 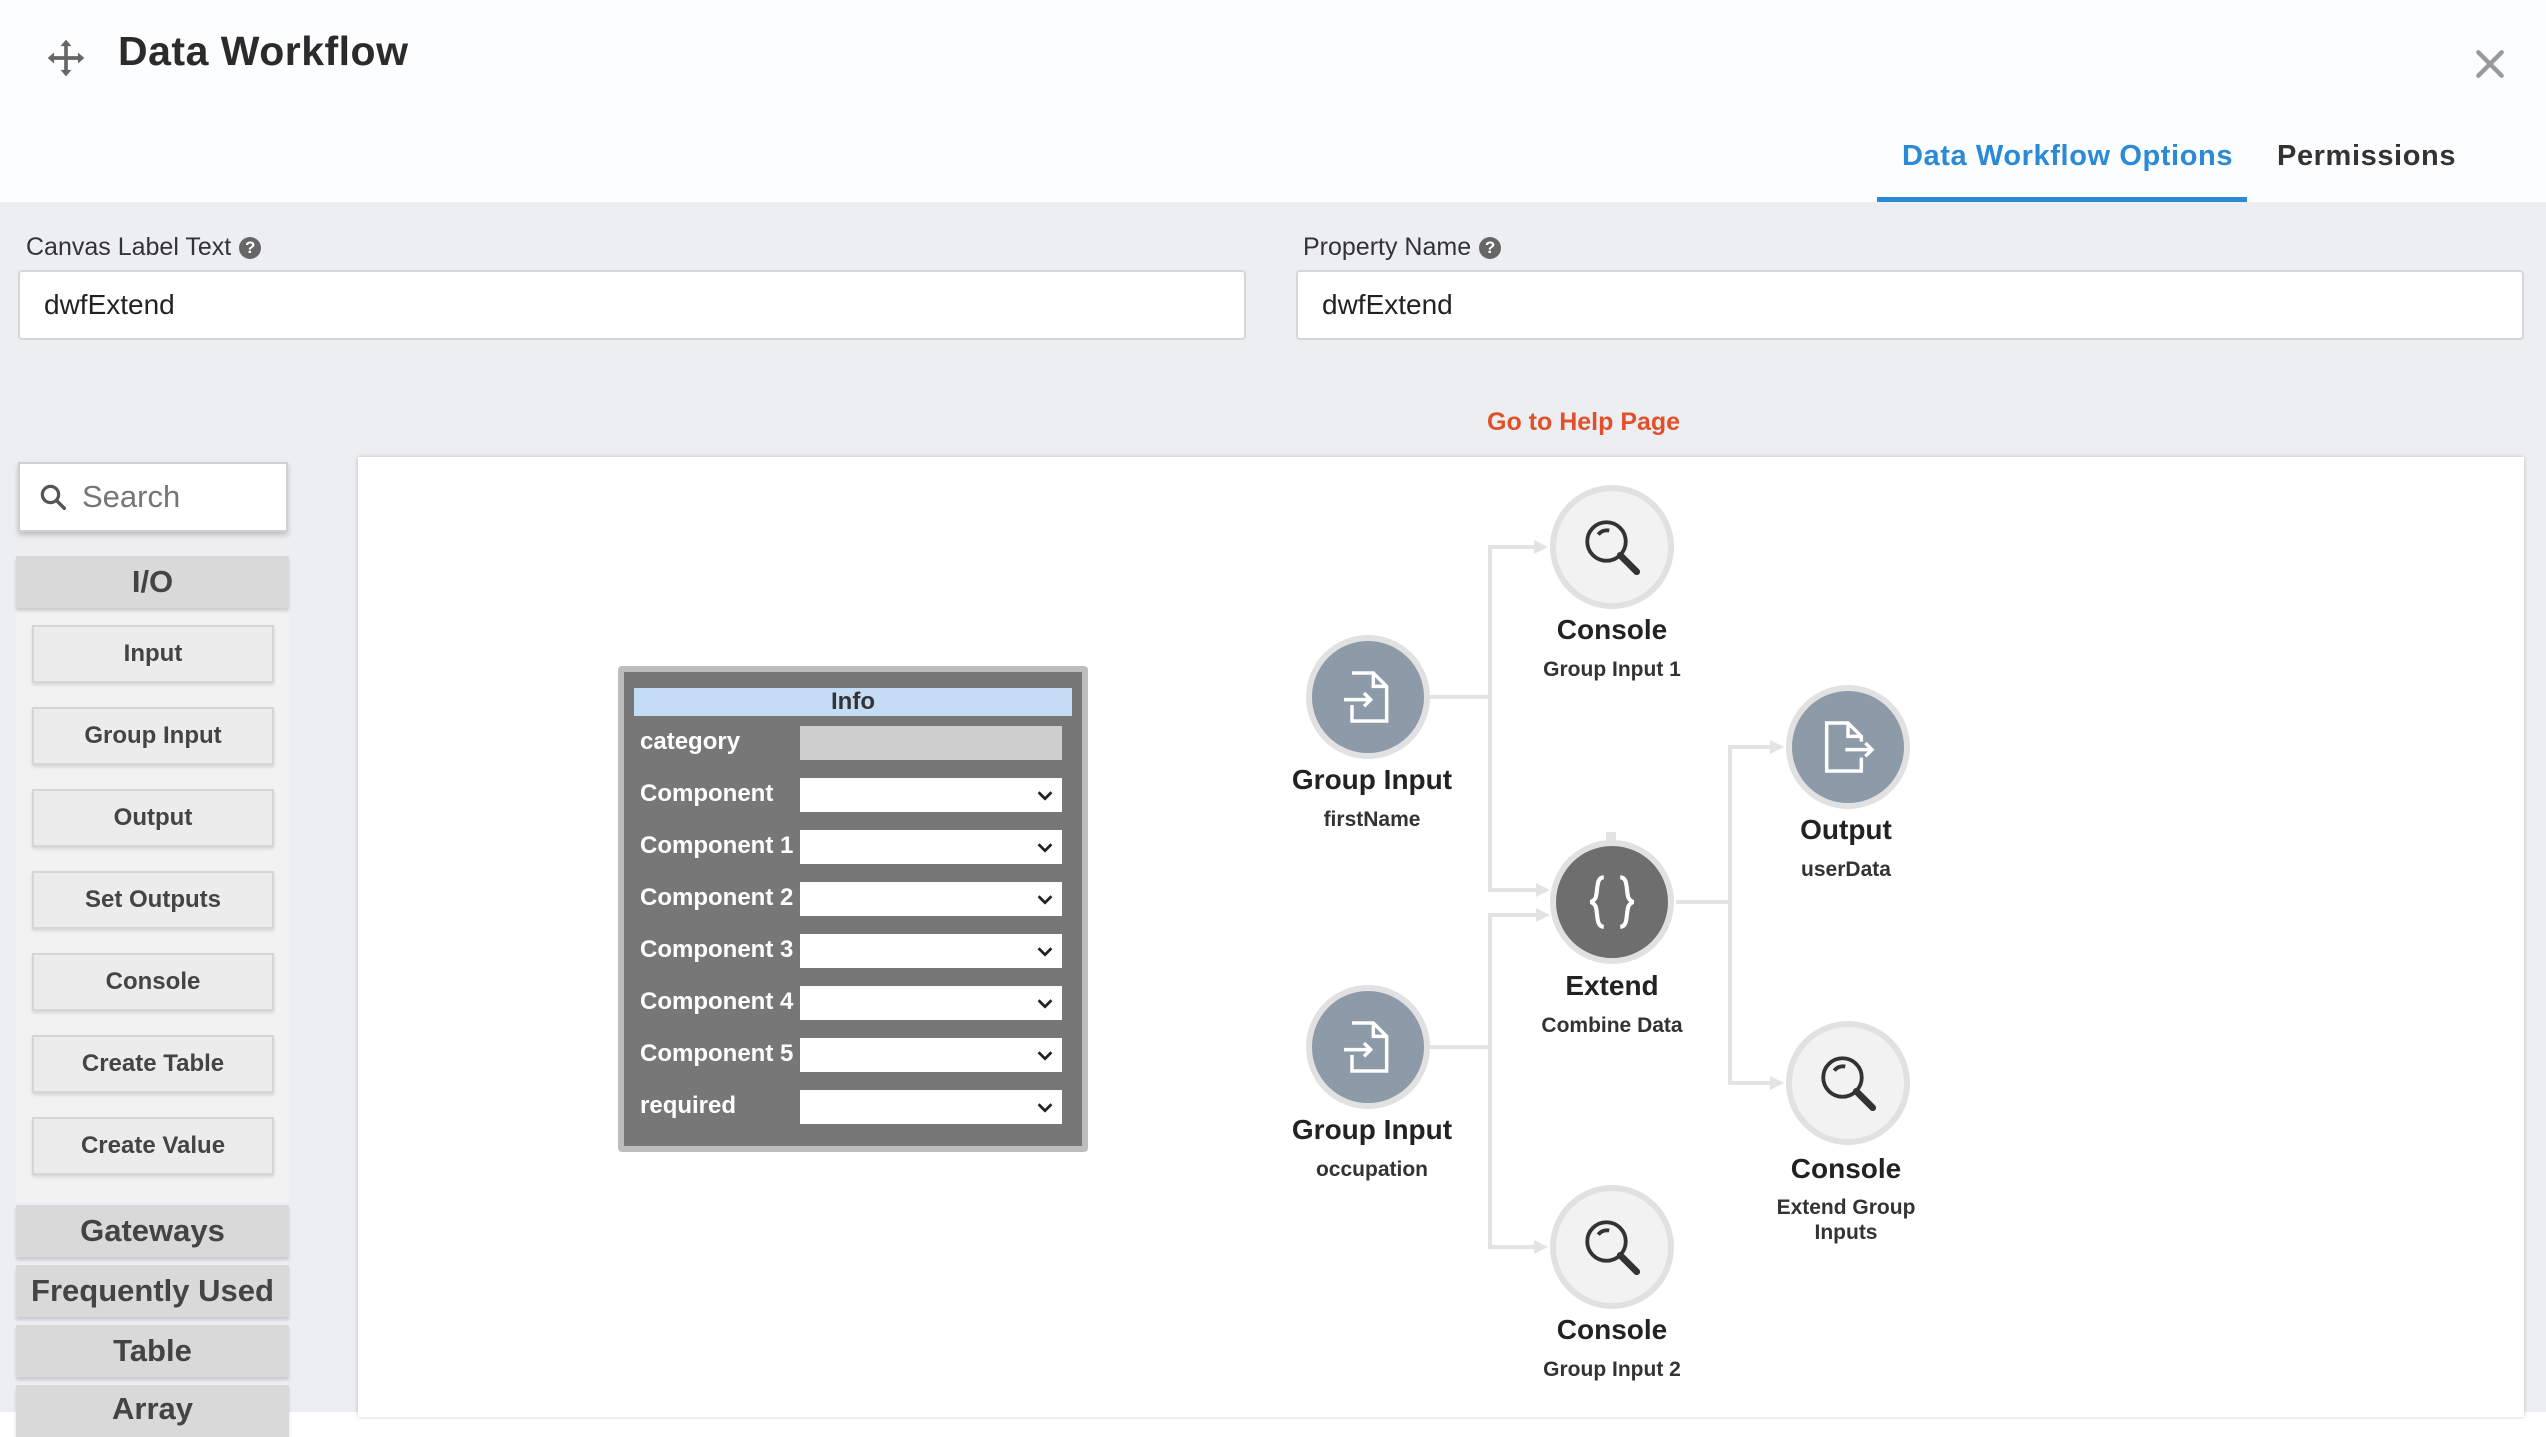 I want to click on node-group-input-firstname, so click(x=1368, y=697).